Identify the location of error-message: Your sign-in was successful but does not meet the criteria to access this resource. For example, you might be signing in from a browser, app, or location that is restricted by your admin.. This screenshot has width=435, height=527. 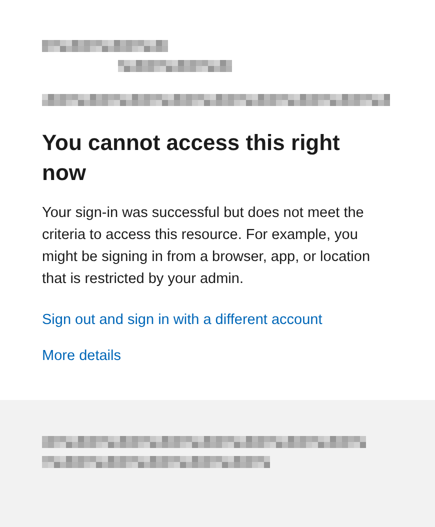
(207, 246).